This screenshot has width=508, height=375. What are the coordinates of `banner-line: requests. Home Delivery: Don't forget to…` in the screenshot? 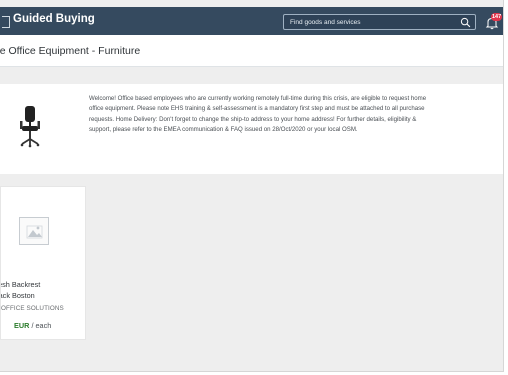 It's located at (253, 119).